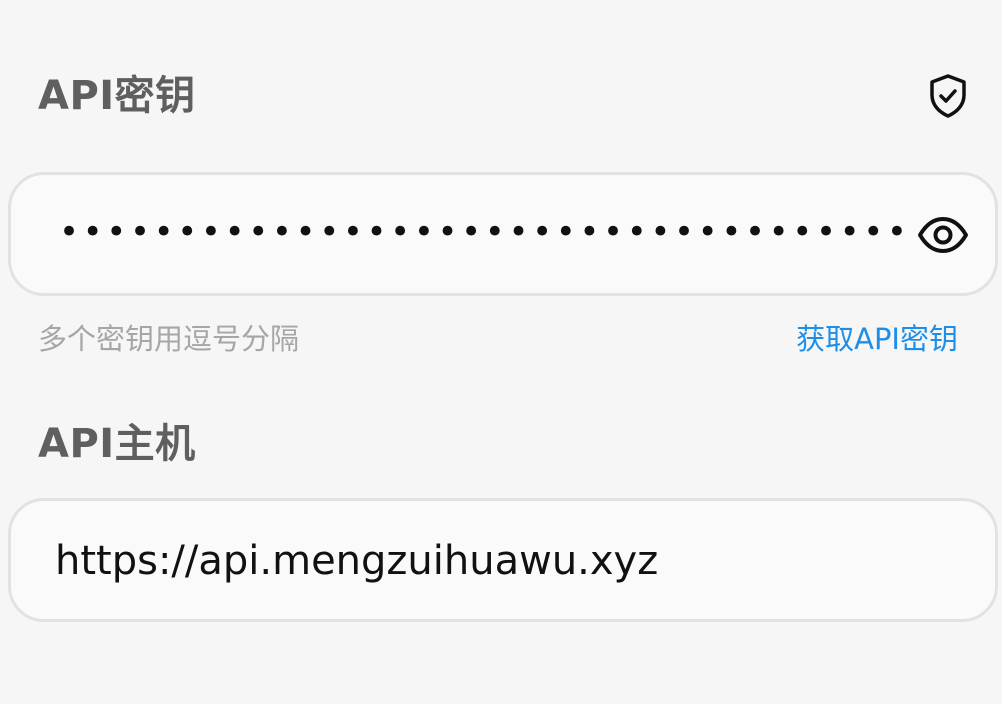  What do you see at coordinates (356, 561) in the screenshot?
I see `api-host-input-value: https://api.mengzuihuawu.xyz` at bounding box center [356, 561].